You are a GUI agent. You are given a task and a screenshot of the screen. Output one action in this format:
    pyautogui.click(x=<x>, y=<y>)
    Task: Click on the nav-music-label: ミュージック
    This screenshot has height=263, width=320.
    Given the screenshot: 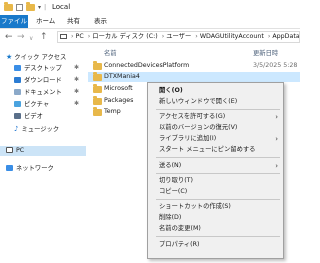 What is the action you would take?
    pyautogui.click(x=40, y=129)
    